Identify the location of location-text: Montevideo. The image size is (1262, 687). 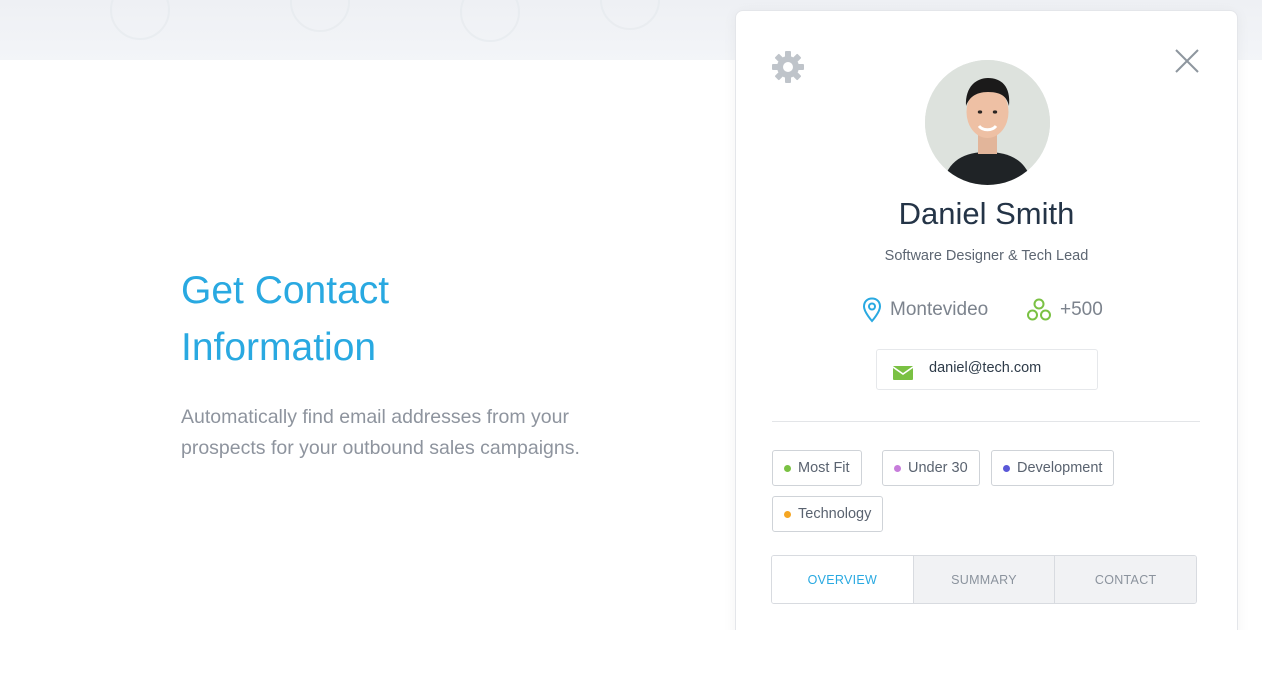
(939, 309).